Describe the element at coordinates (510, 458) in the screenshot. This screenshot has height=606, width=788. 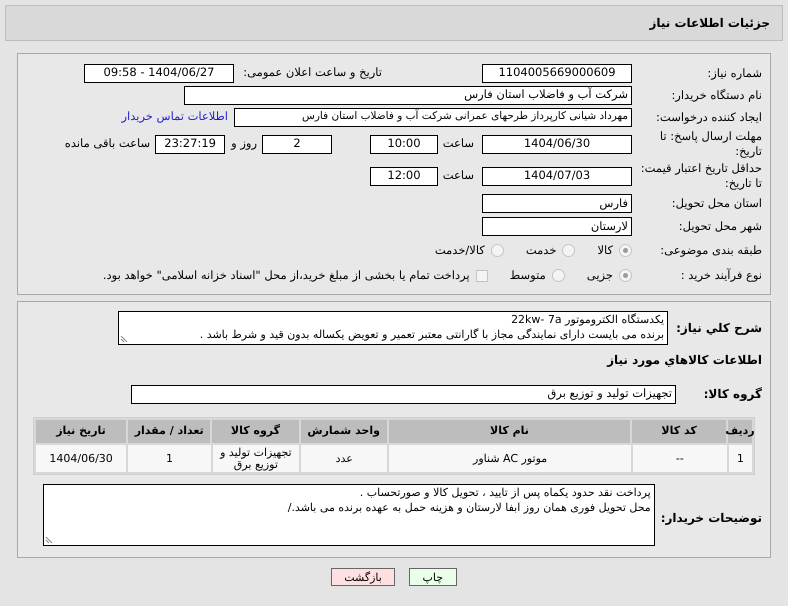
I see `table-cell: موتور AC شناور` at that location.